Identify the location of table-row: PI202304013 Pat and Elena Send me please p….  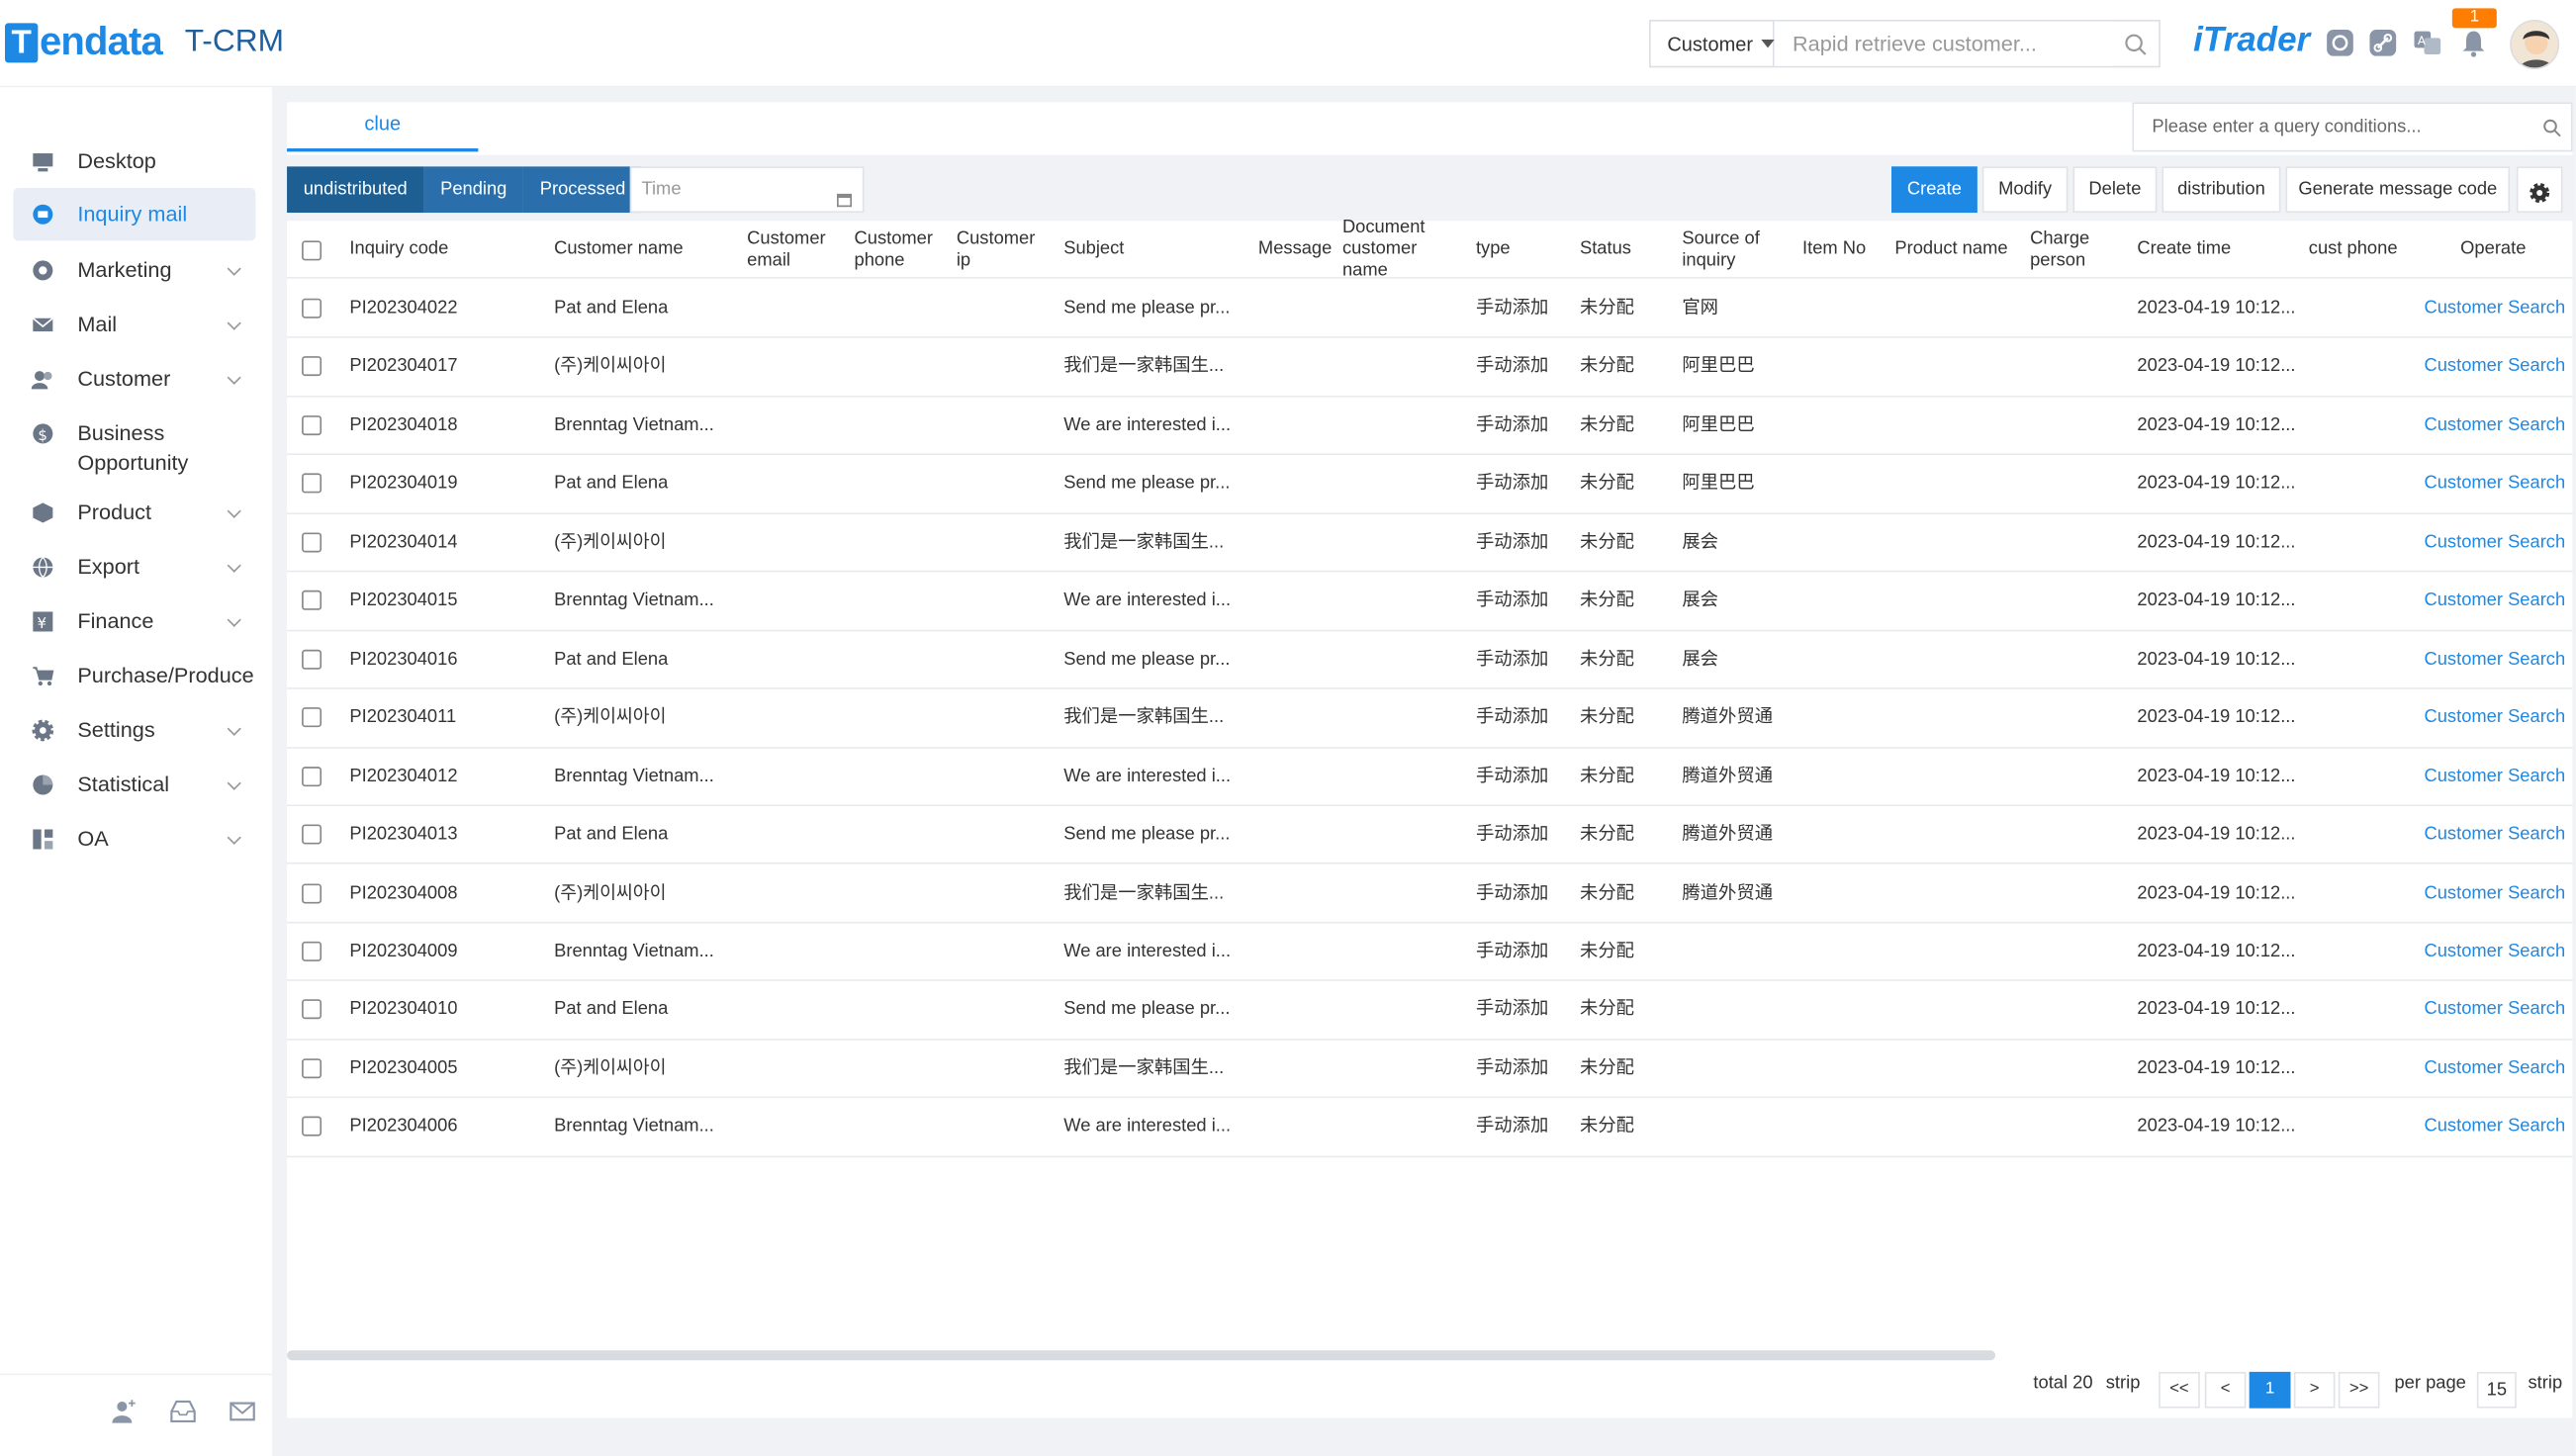
(1430, 835).